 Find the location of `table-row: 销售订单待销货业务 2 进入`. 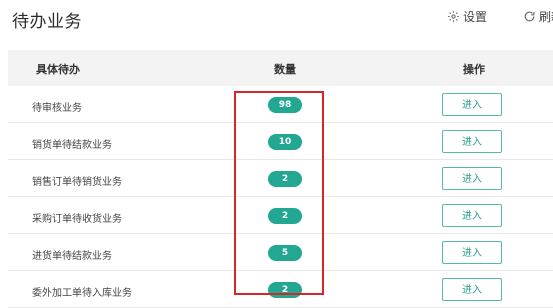

table-row: 销售订单待销货业务 2 进入 is located at coordinates (280, 178).